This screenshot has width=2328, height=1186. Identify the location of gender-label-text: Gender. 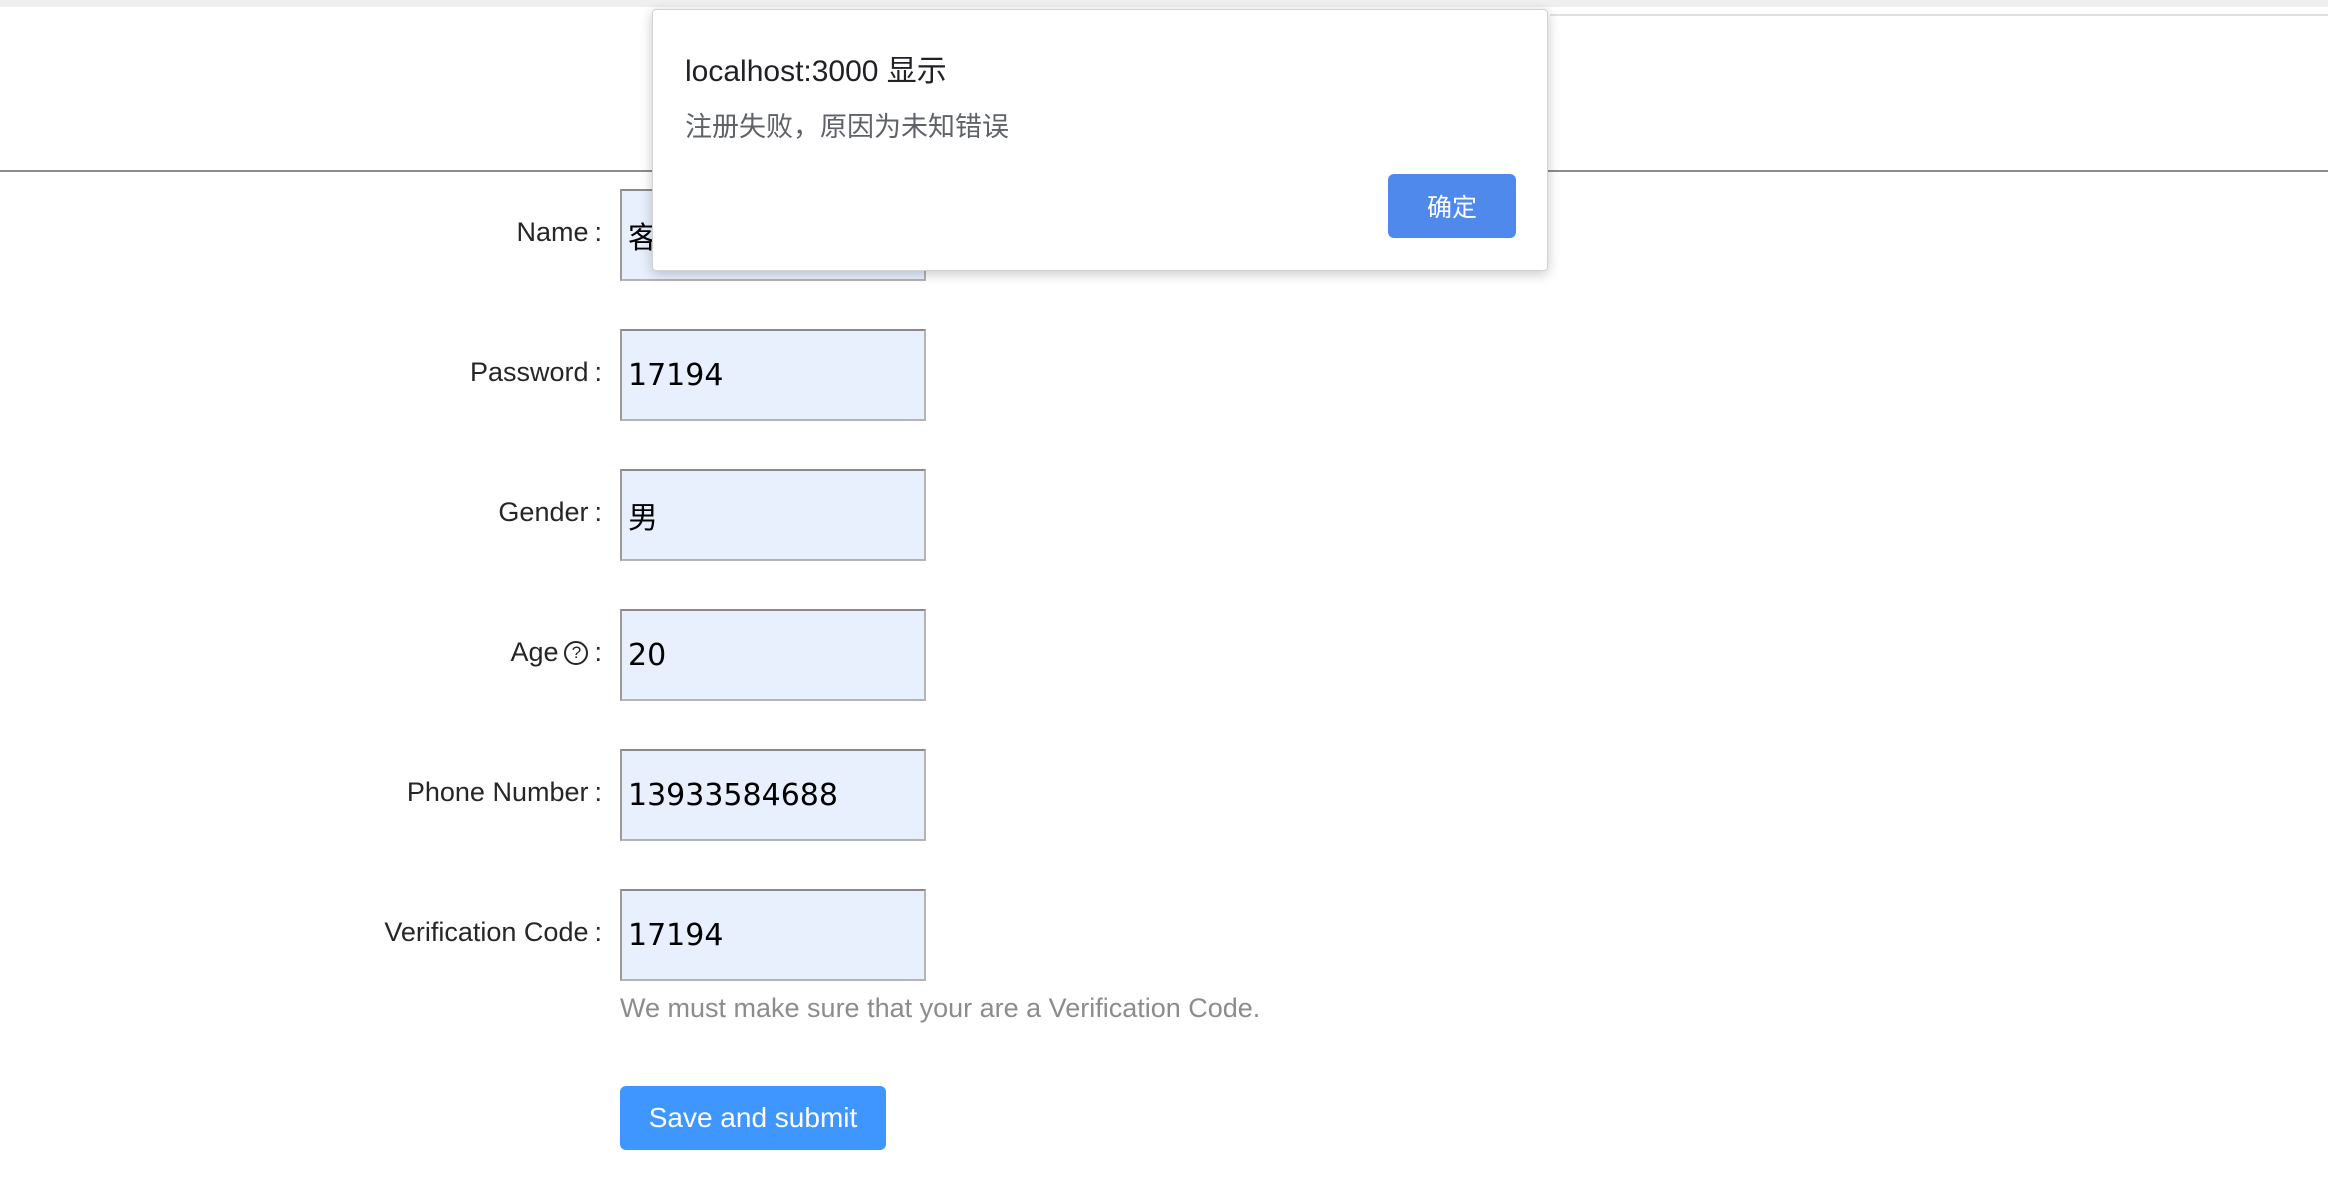
(543, 512).